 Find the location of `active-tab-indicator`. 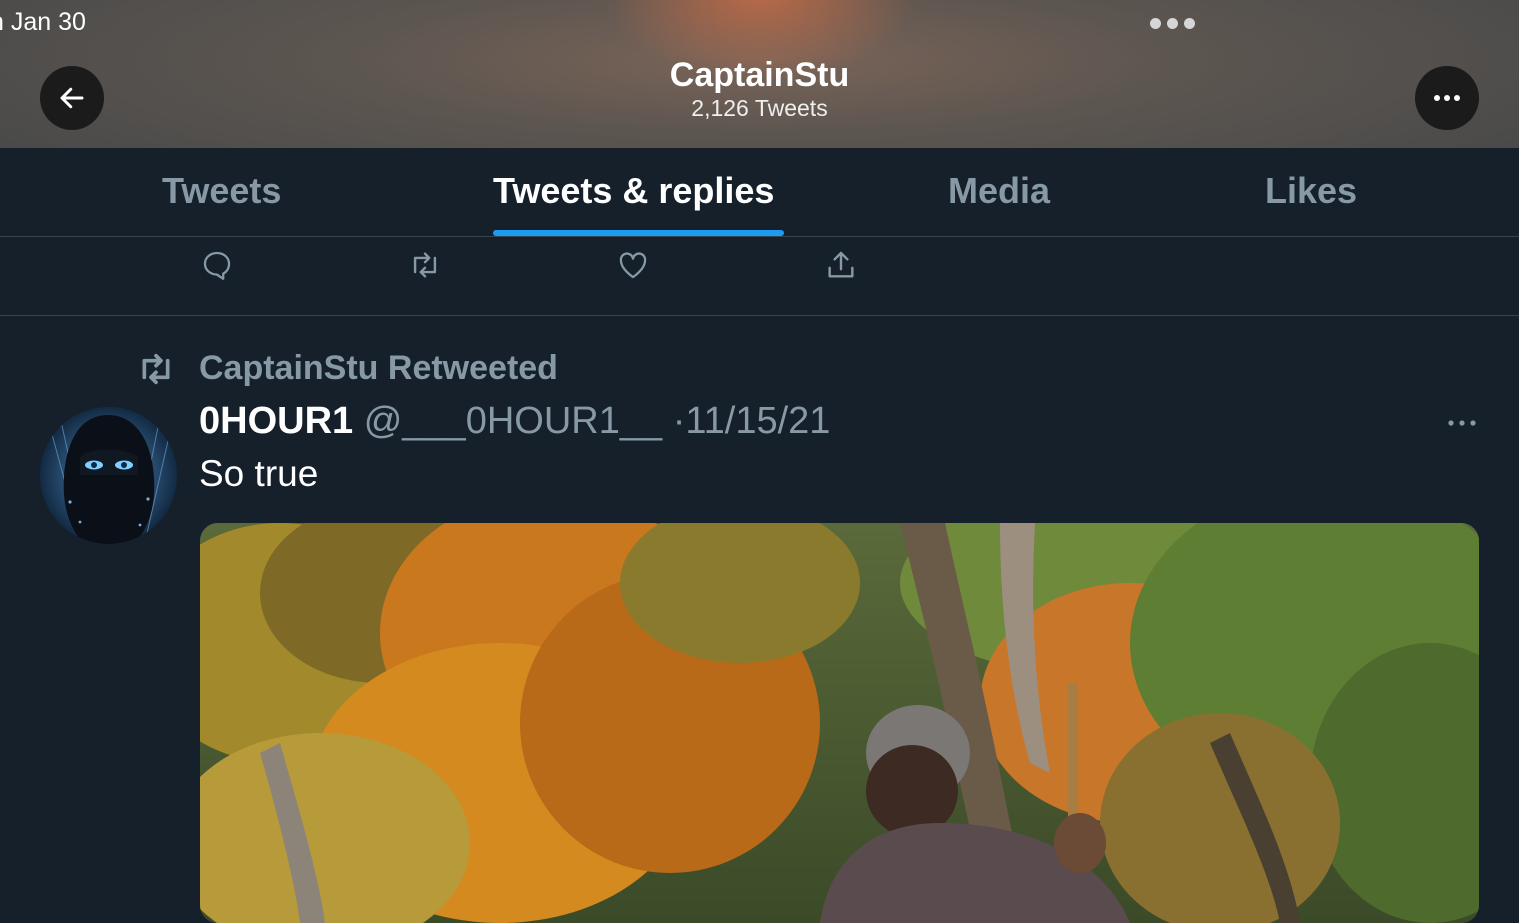

active-tab-indicator is located at coordinates (638, 233).